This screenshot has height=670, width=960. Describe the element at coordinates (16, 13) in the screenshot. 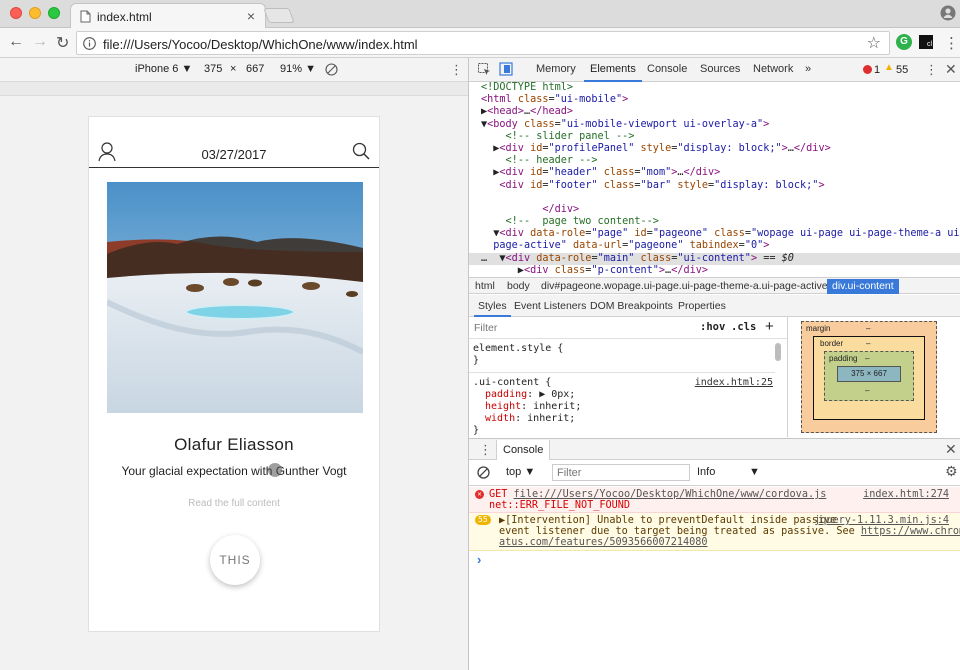

I see `close-window-button` at that location.